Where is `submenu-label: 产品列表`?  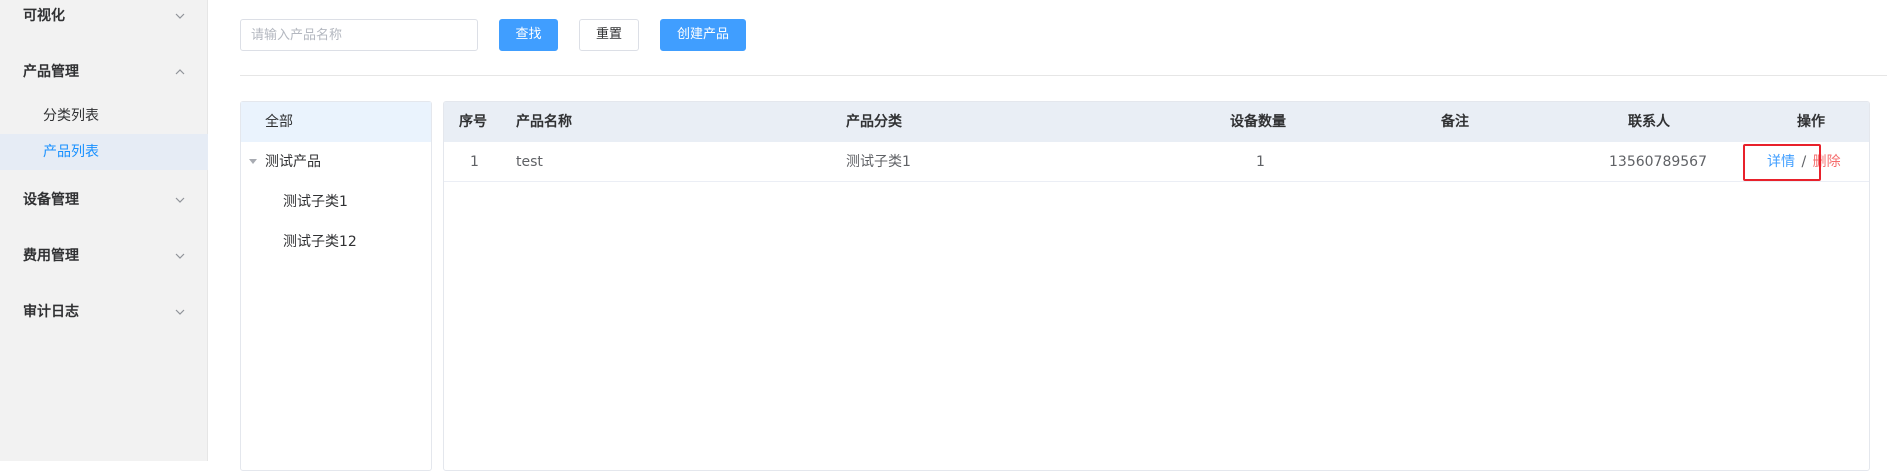 submenu-label: 产品列表 is located at coordinates (71, 152).